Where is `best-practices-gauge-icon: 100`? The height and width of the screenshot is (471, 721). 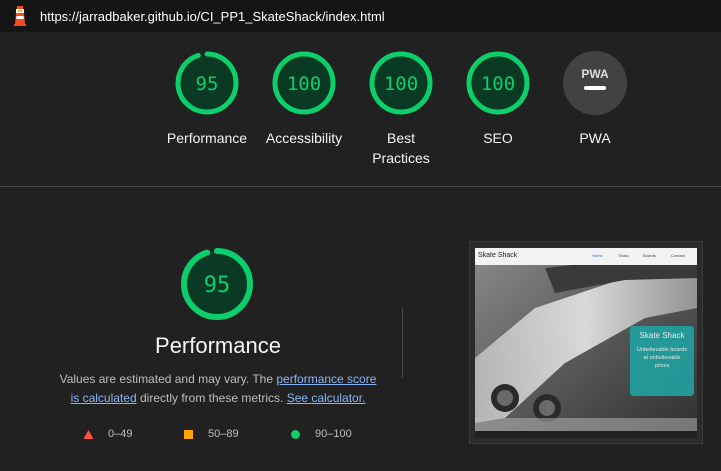
best-practices-gauge-icon: 100 is located at coordinates (401, 83).